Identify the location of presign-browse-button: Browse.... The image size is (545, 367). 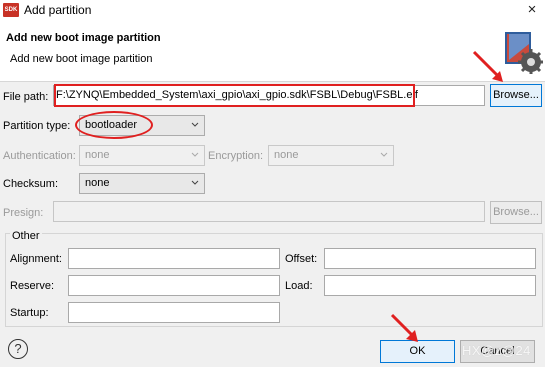
(516, 212).